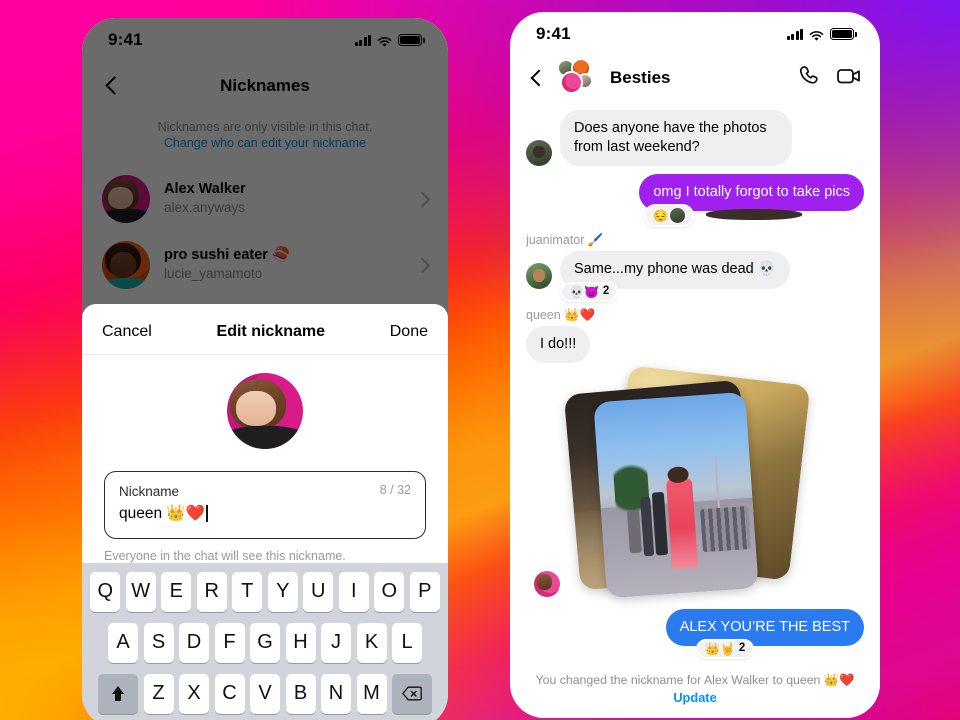 The image size is (960, 720). I want to click on chat-header: Besties, so click(695, 82).